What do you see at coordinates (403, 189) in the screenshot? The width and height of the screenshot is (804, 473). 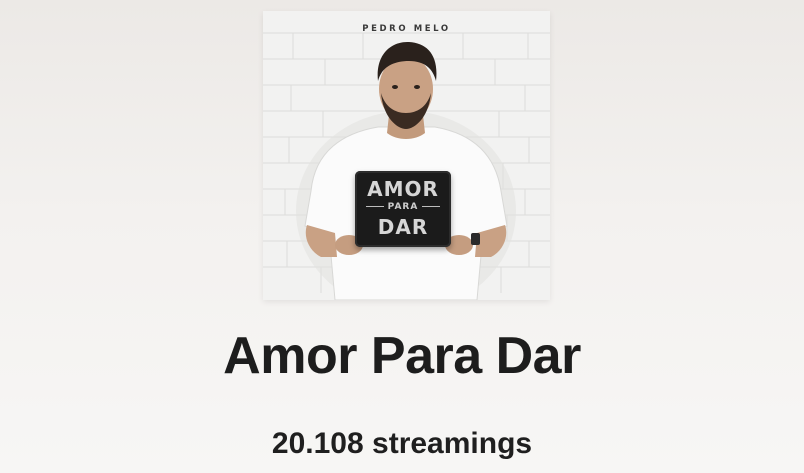 I see `cover-sign-word: AMOR` at bounding box center [403, 189].